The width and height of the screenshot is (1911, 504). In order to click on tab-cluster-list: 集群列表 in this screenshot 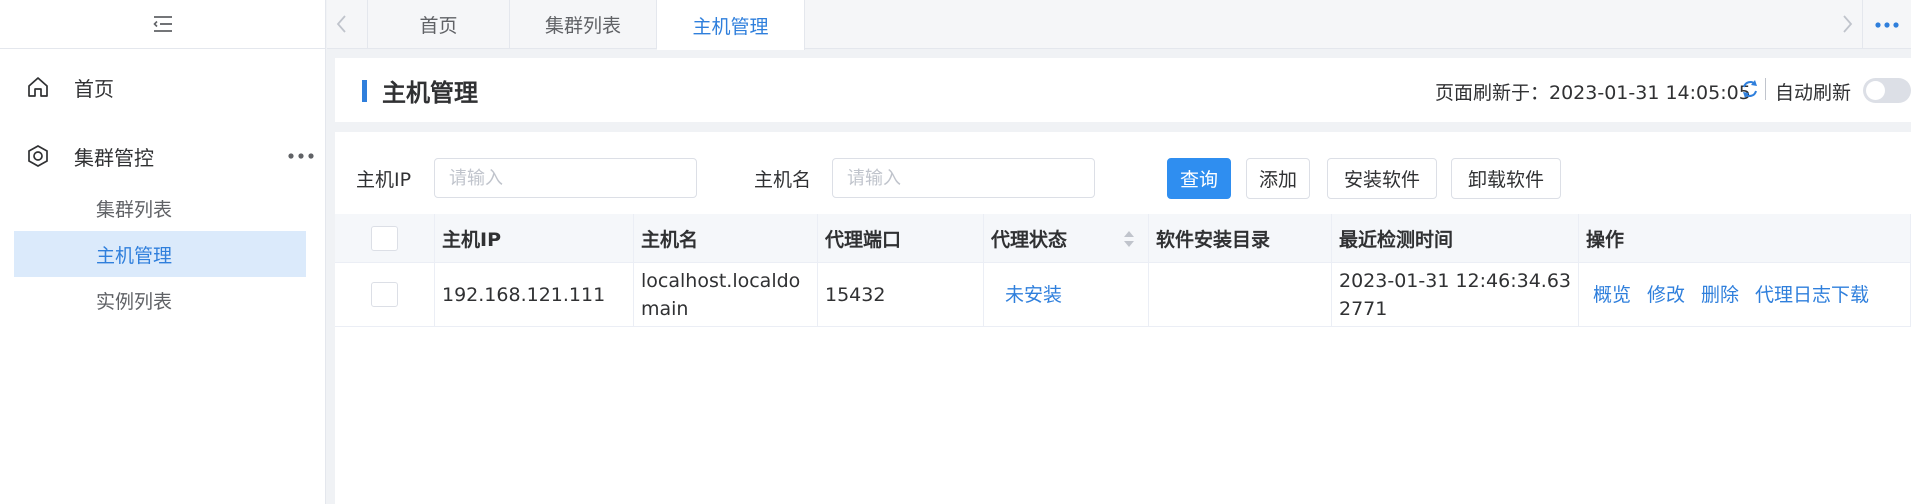, I will do `click(583, 24)`.